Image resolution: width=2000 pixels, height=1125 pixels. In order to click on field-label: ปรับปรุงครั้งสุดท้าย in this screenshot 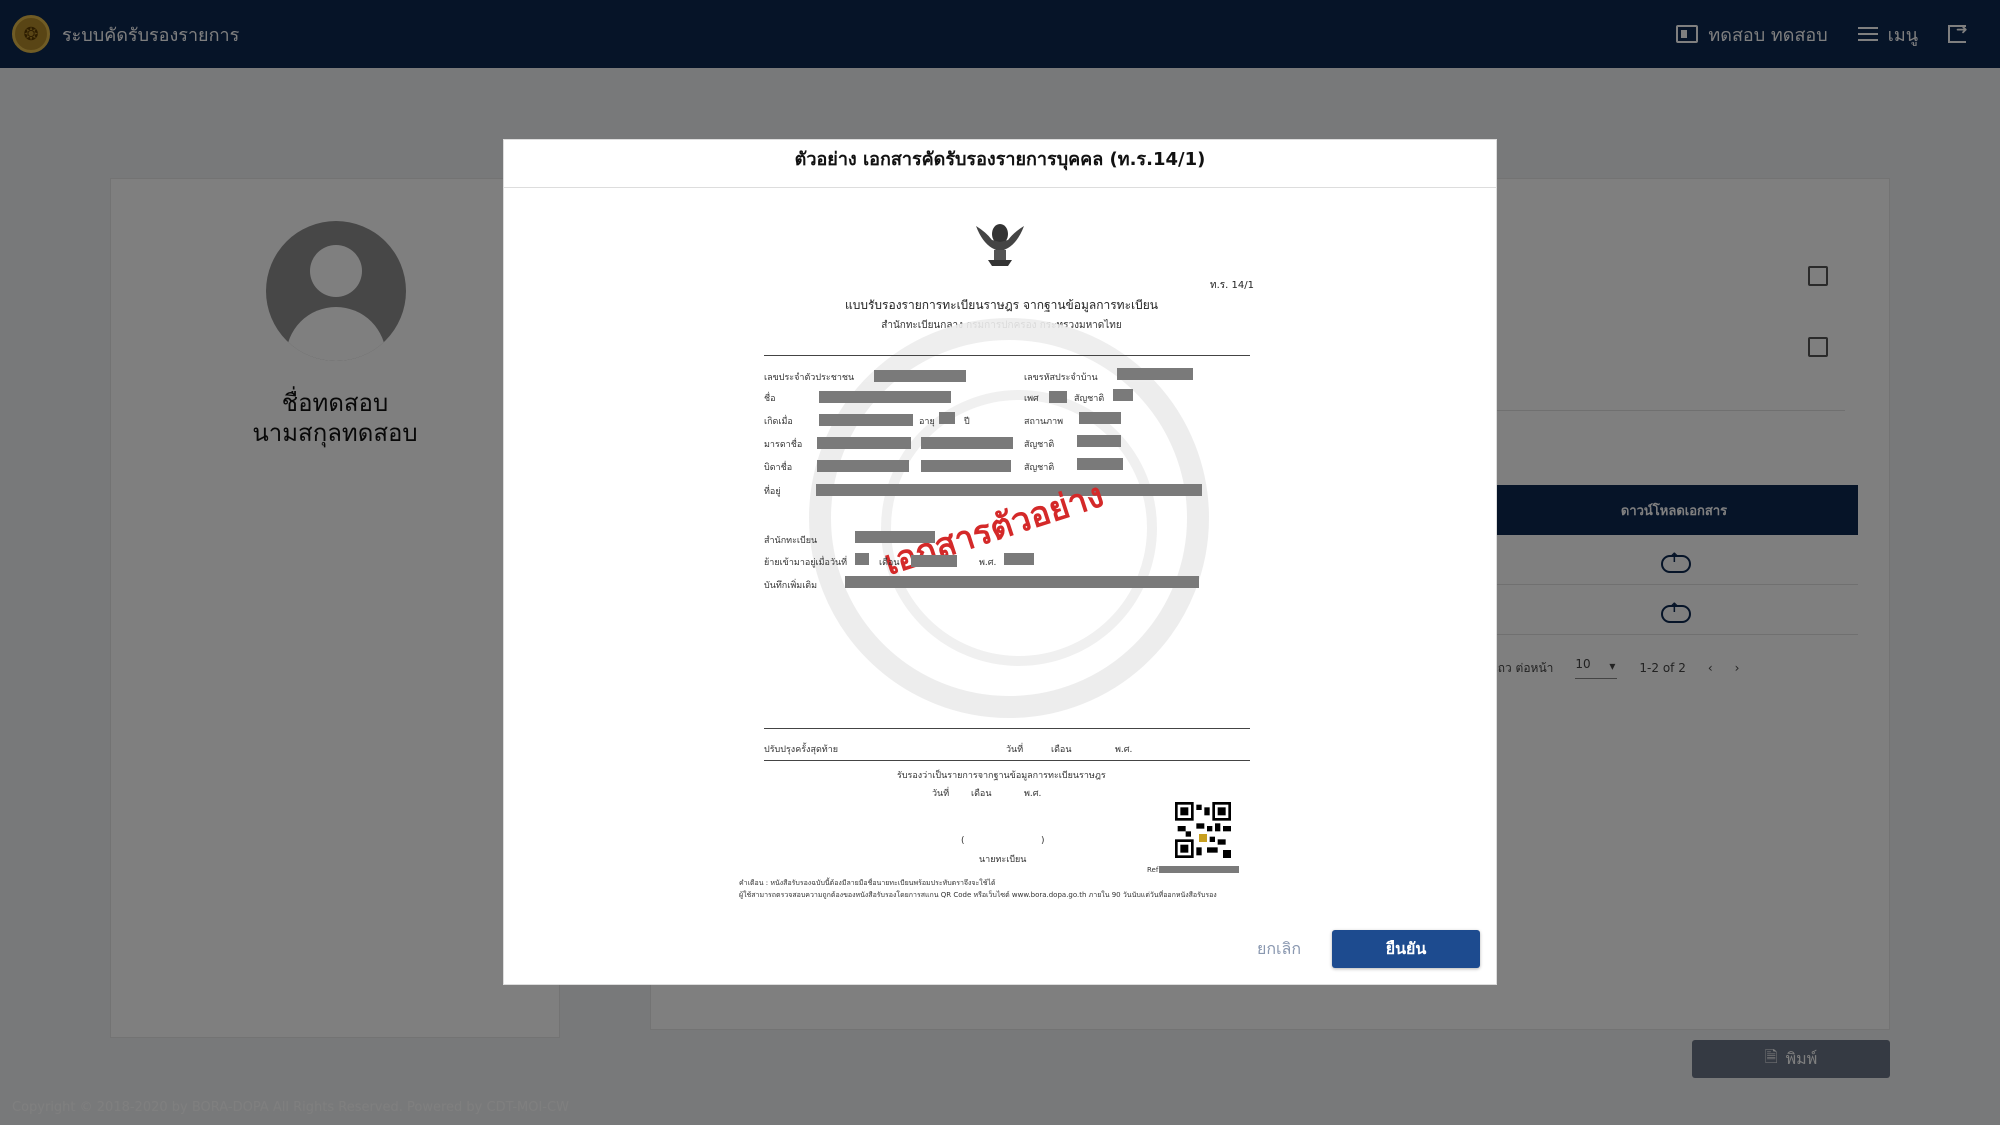, I will do `click(801, 750)`.